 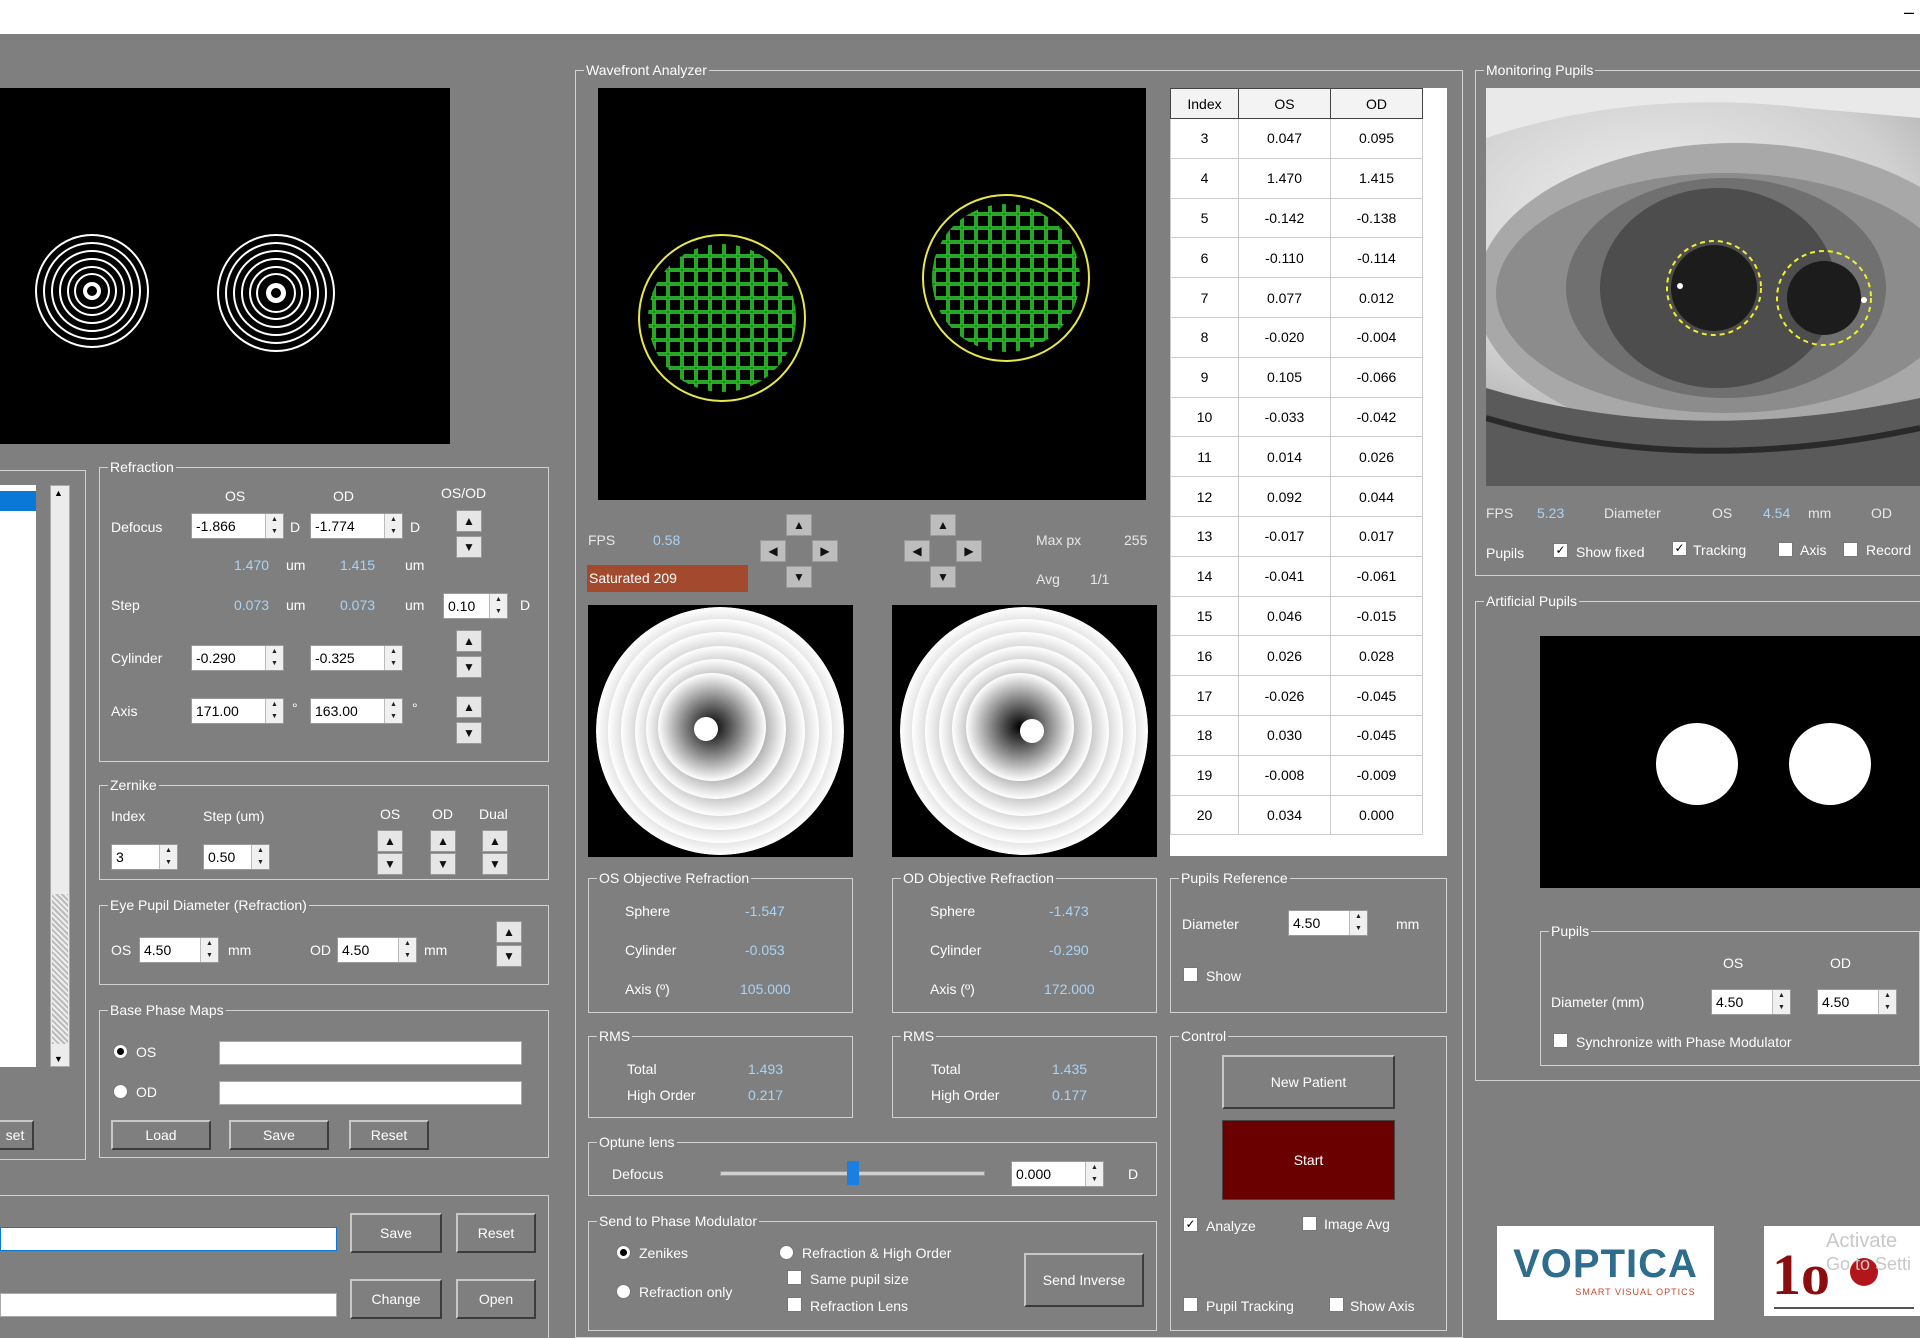 I want to click on os-pad-left-icon: ◀, so click(x=773, y=551).